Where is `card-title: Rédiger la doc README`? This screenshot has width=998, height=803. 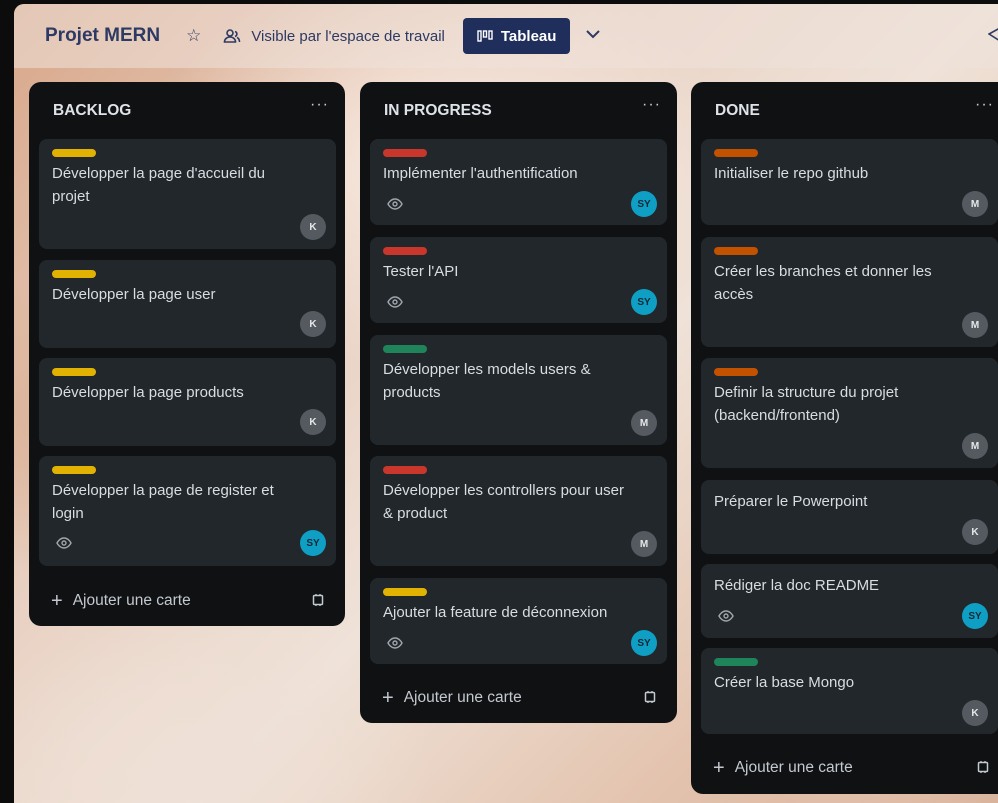 card-title: Rédiger la doc README is located at coordinates (797, 585).